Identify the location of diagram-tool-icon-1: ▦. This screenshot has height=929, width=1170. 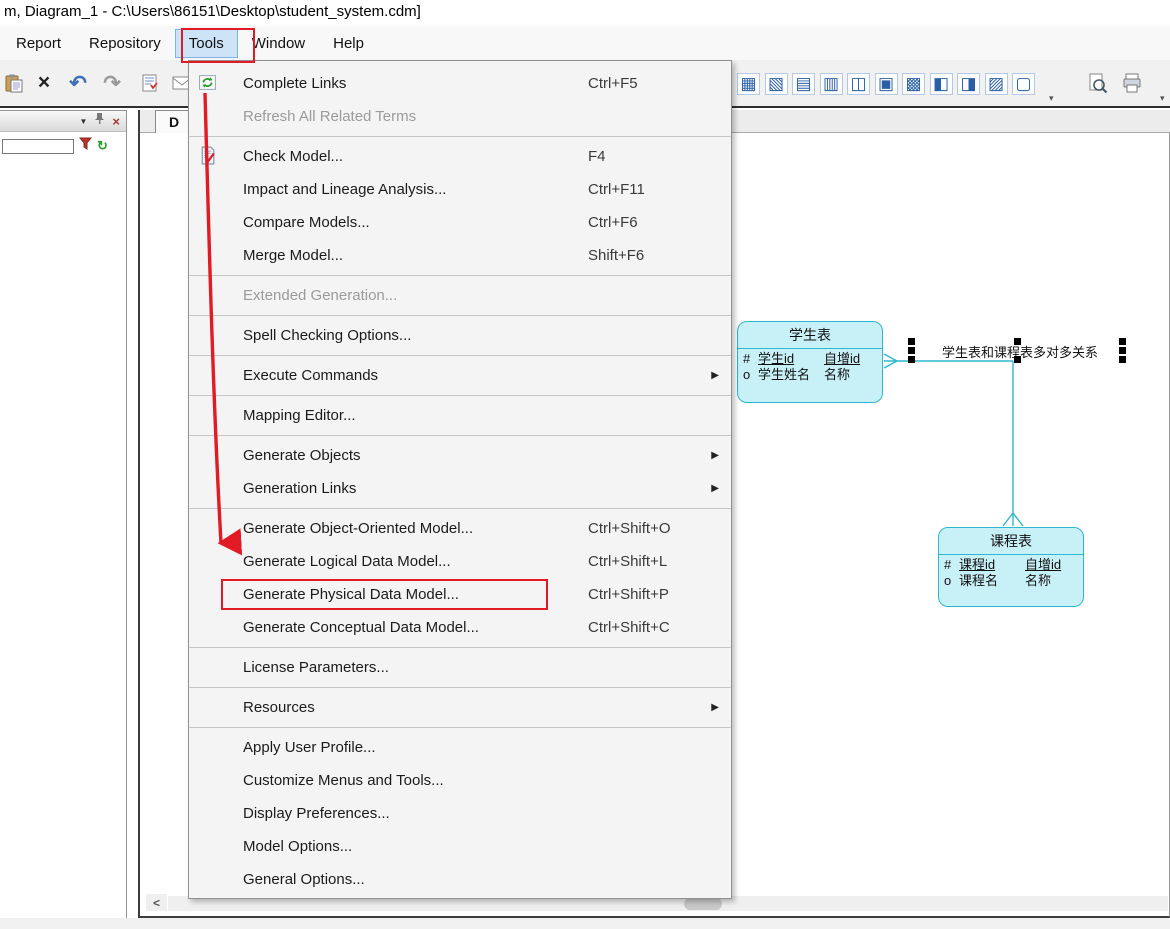
(748, 84).